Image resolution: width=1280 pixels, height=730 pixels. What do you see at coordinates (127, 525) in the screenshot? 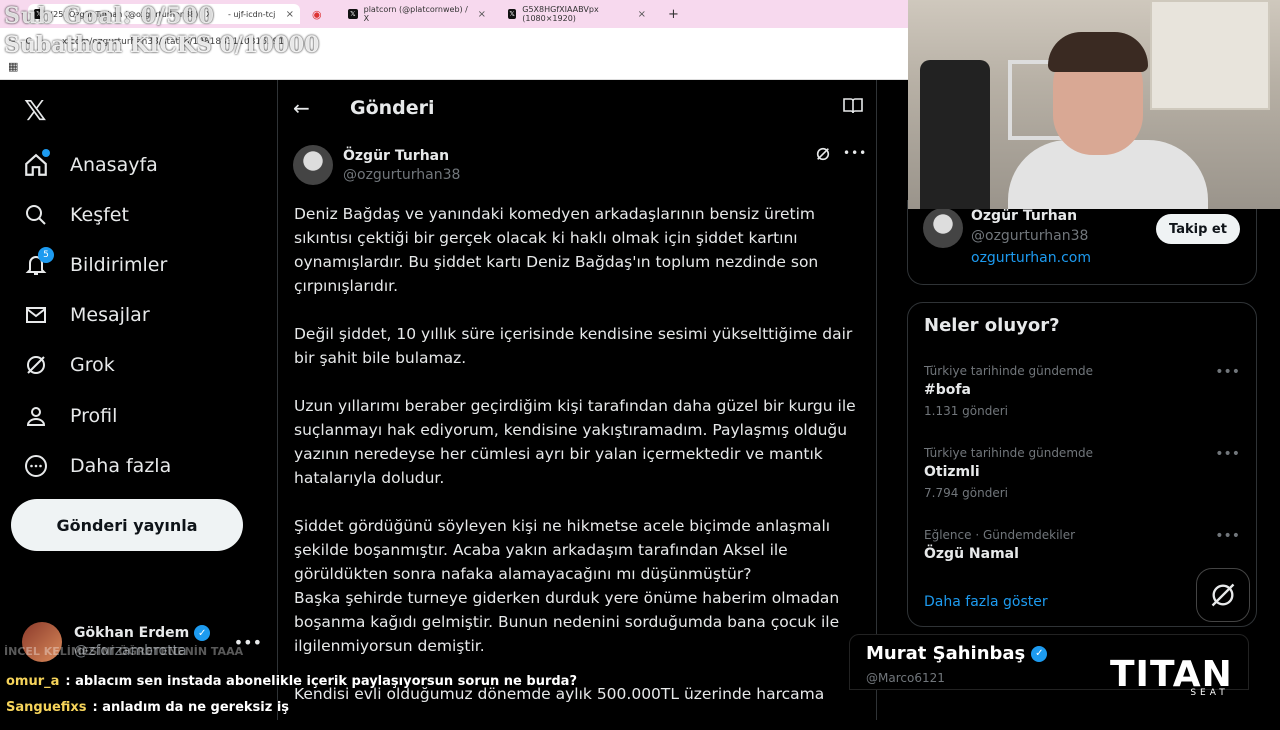
I see `post-button: Gönderi yayınla` at bounding box center [127, 525].